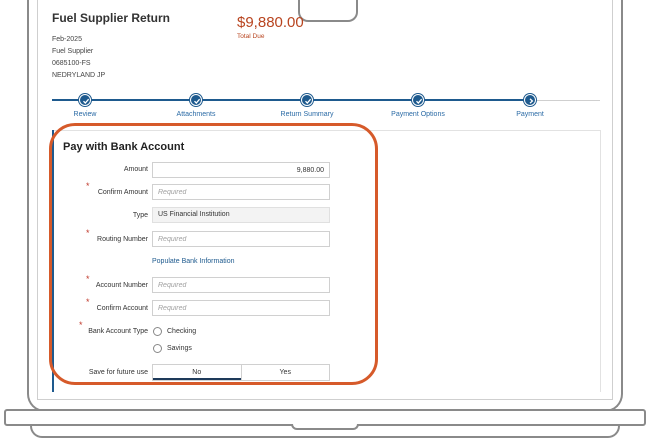 The image size is (650, 441). I want to click on stepper-remaining-line, so click(565, 100).